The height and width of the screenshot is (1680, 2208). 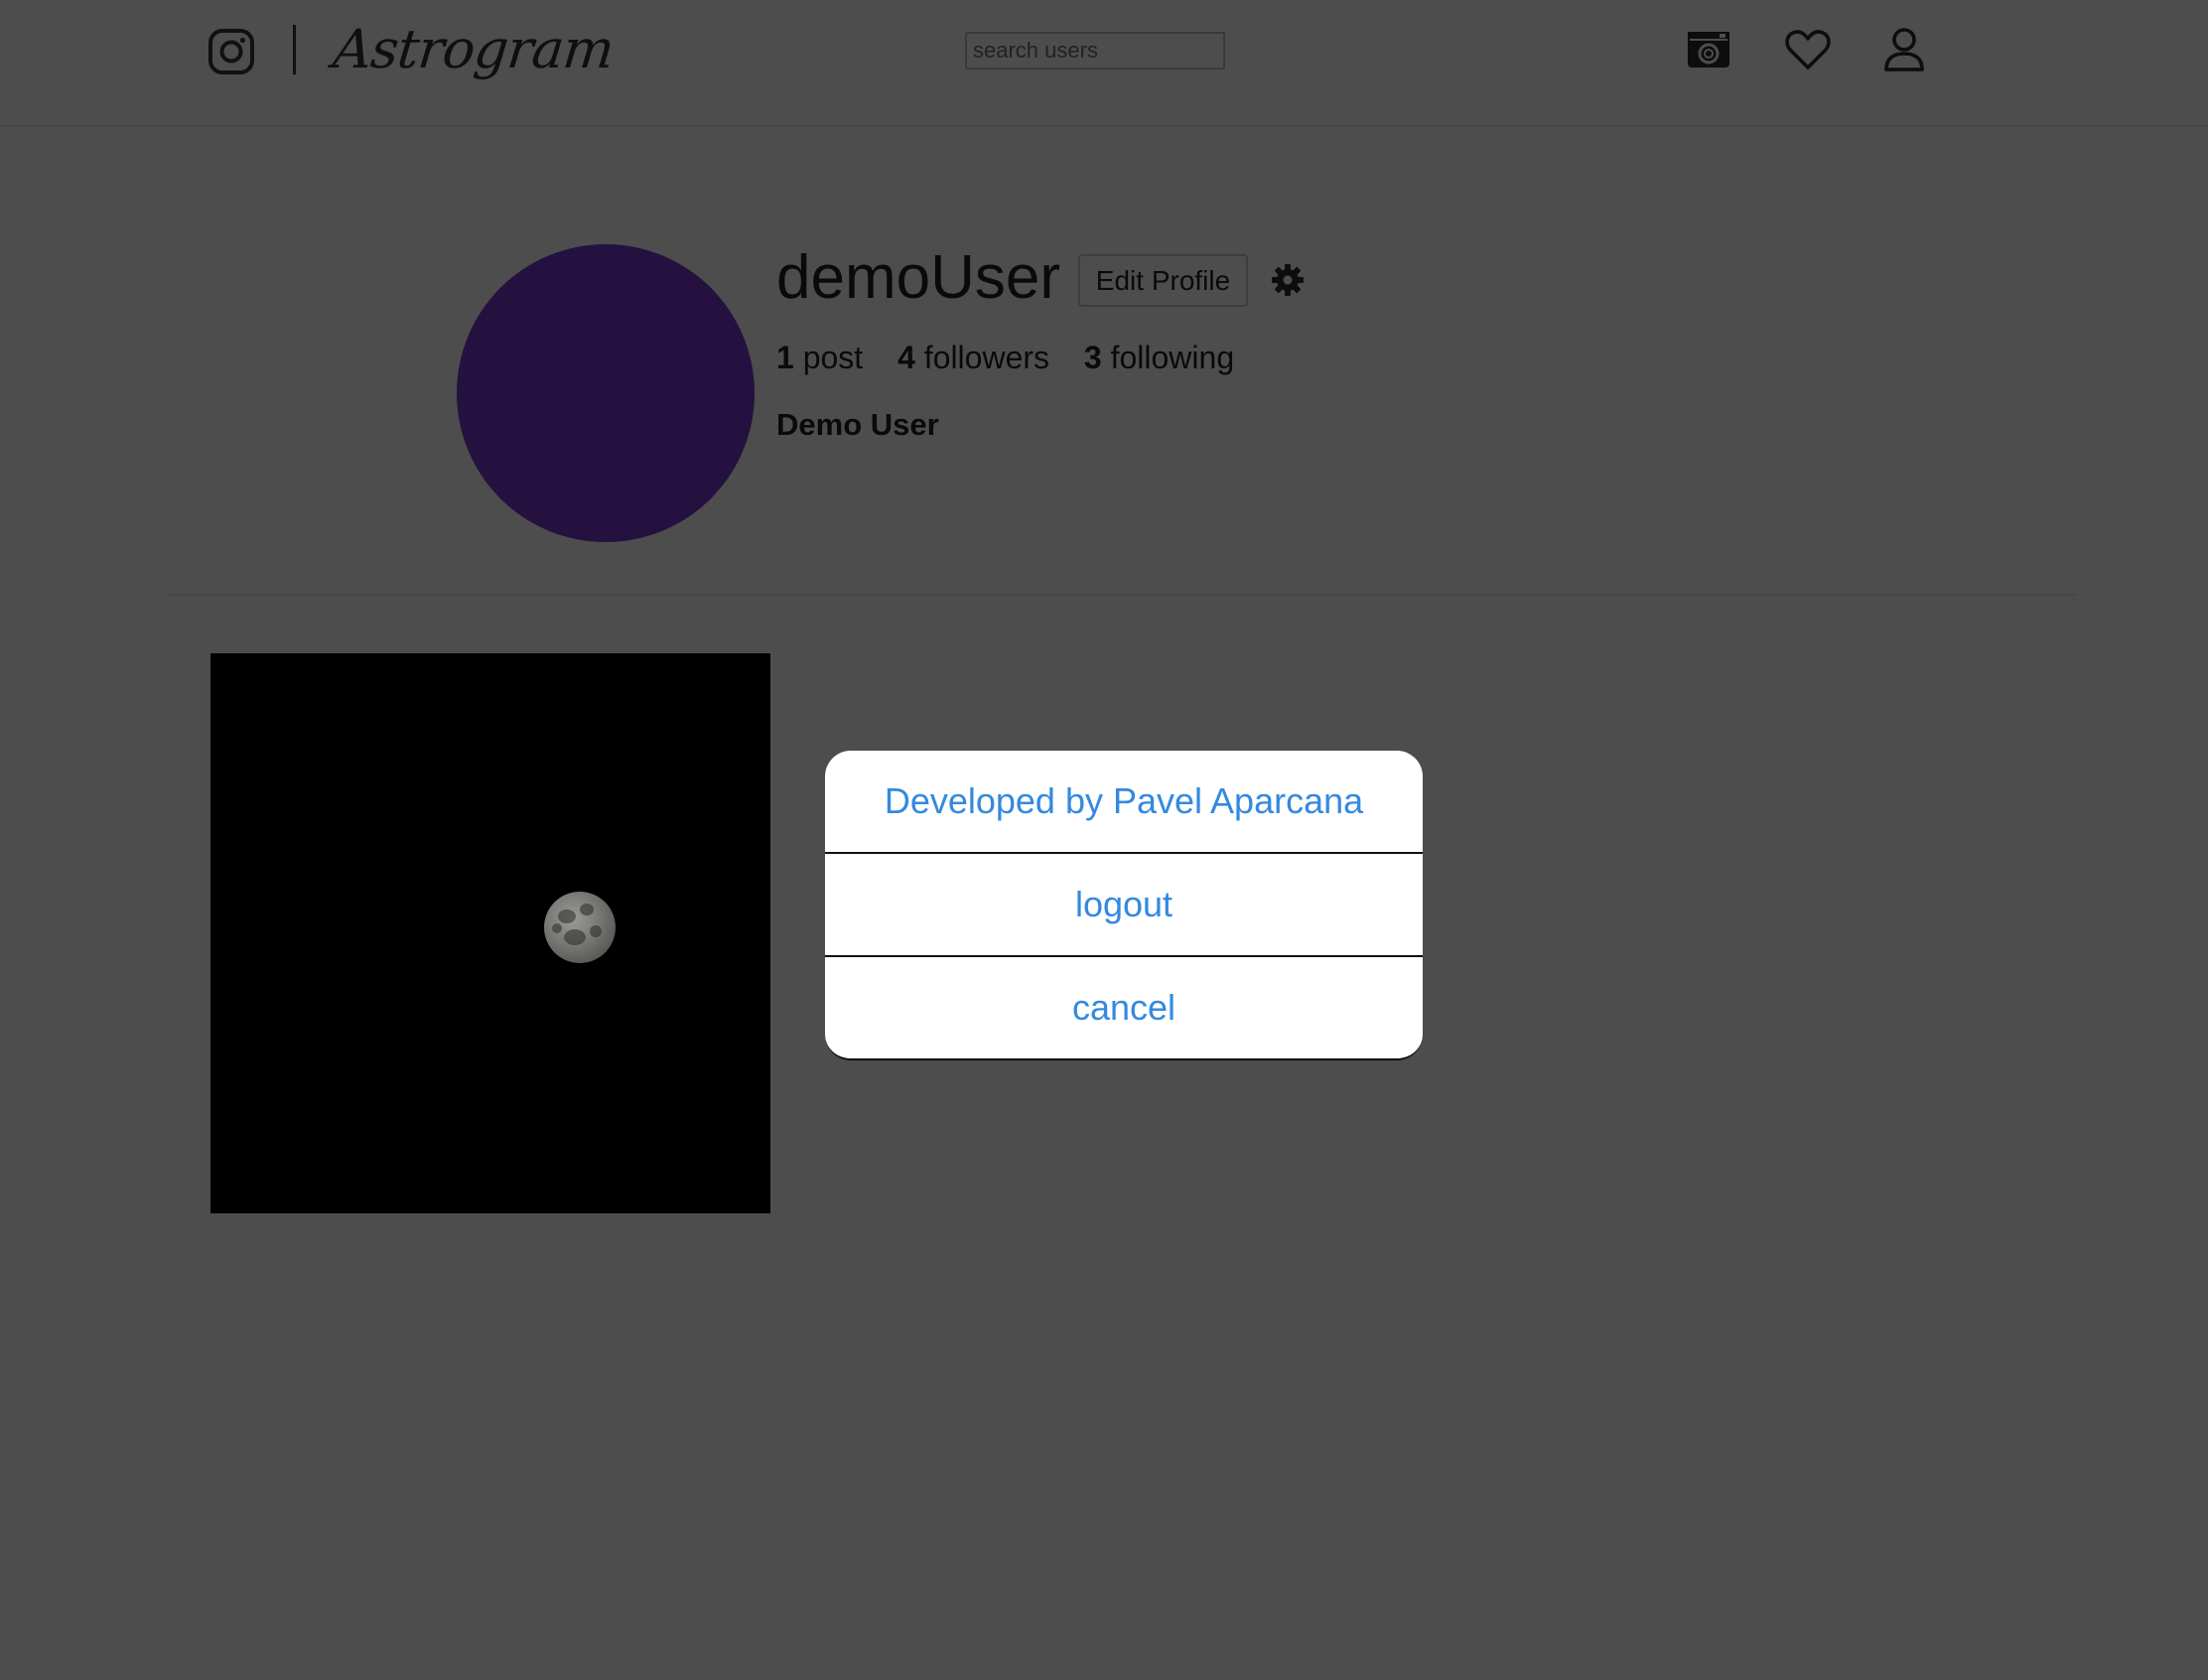 What do you see at coordinates (1095, 51) in the screenshot?
I see `search-input` at bounding box center [1095, 51].